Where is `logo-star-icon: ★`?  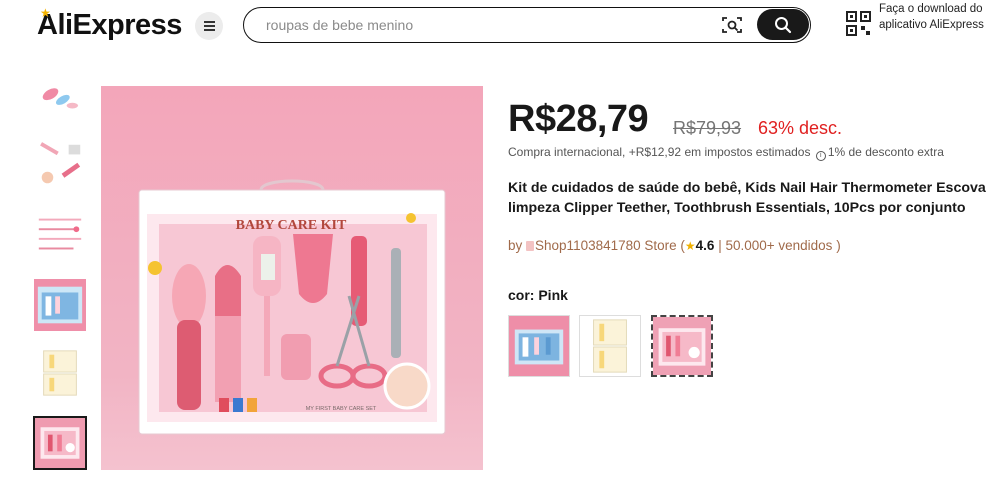
logo-star-icon: ★ is located at coordinates (45, 13).